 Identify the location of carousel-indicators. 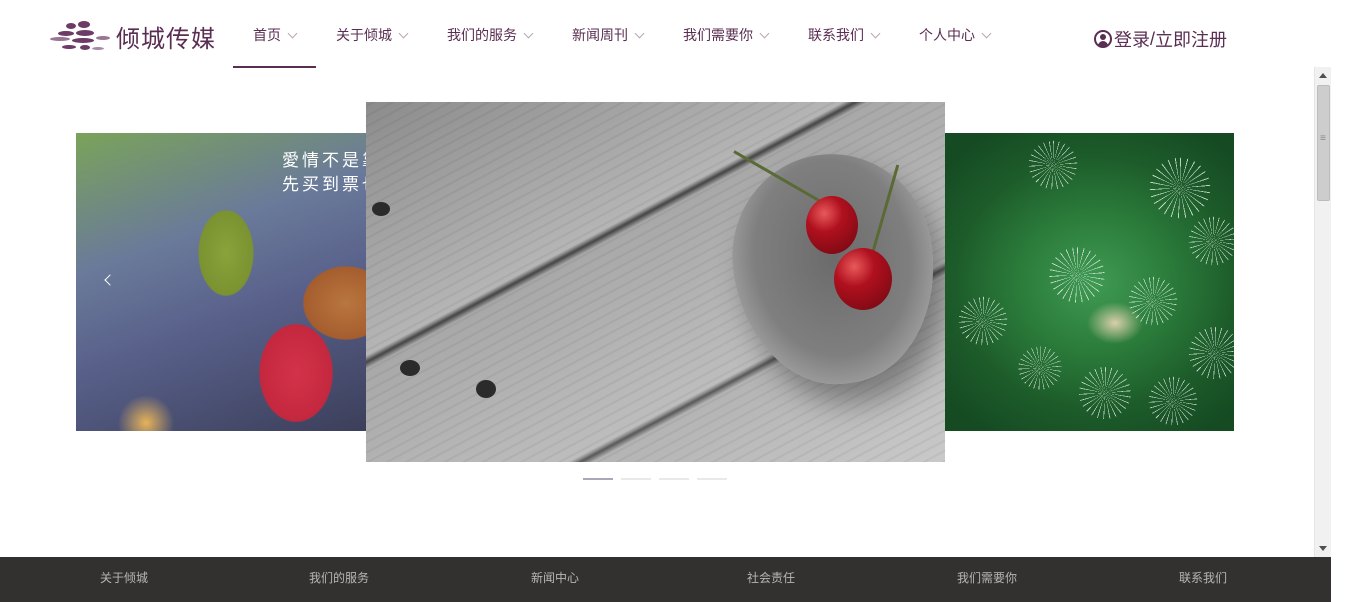
(655, 479).